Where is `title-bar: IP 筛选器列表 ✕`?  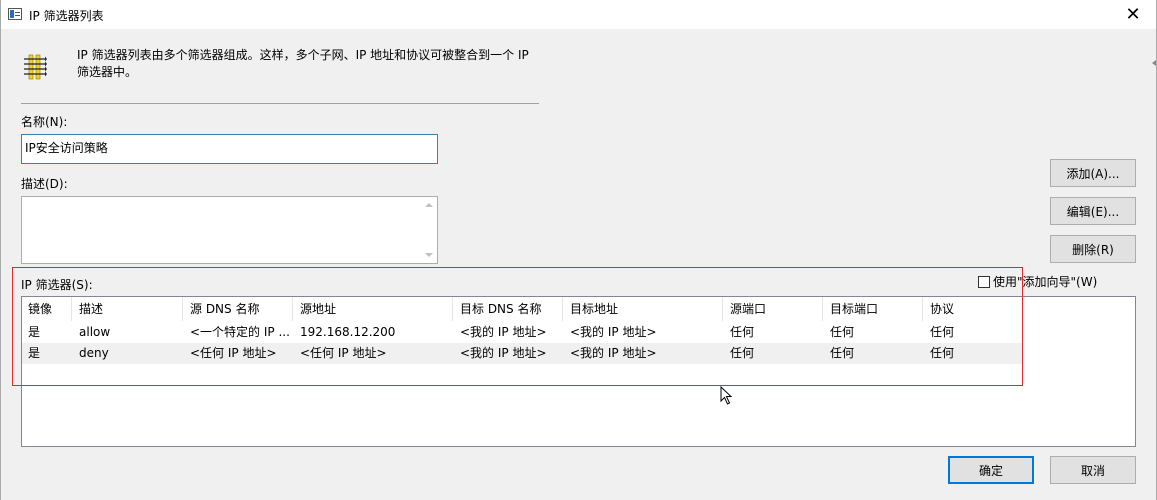
title-bar: IP 筛选器列表 ✕ is located at coordinates (578, 14).